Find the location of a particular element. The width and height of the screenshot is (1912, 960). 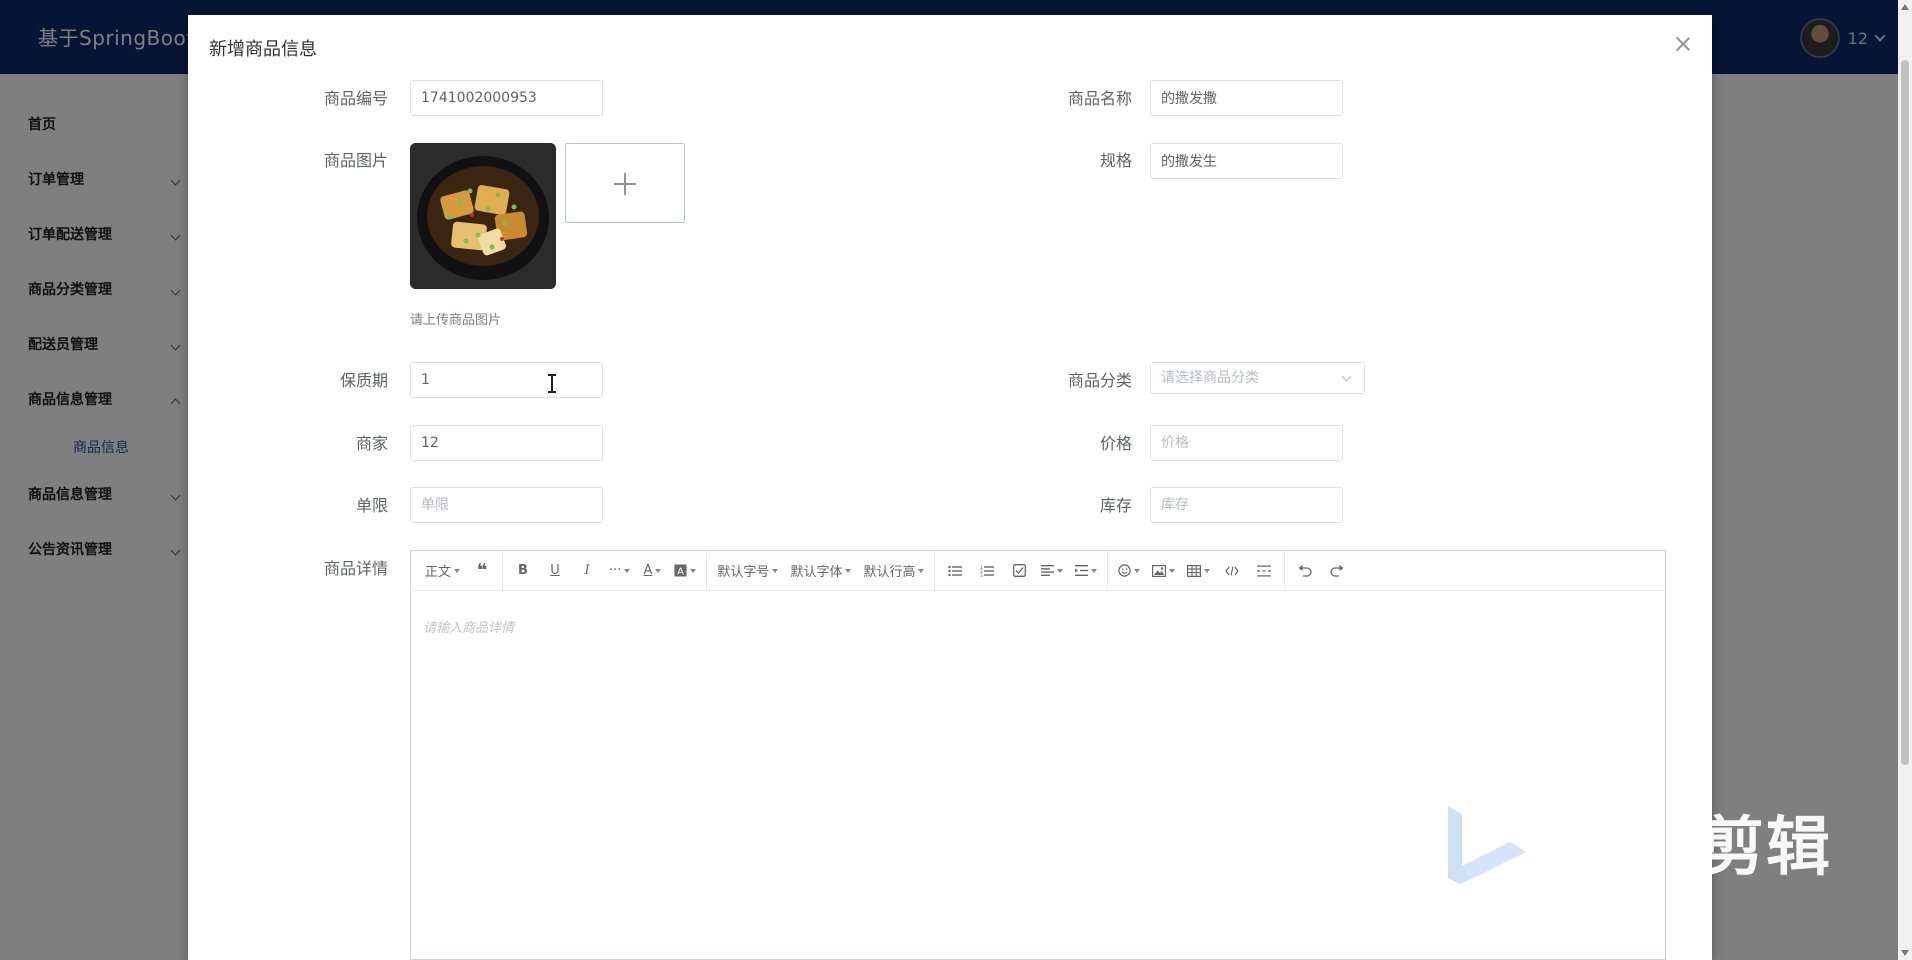

font-color-icon: A is located at coordinates (648, 570).